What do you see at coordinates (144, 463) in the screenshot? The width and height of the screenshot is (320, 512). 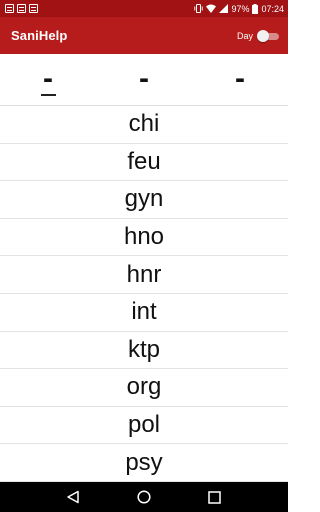 I see `list-item: psy` at bounding box center [144, 463].